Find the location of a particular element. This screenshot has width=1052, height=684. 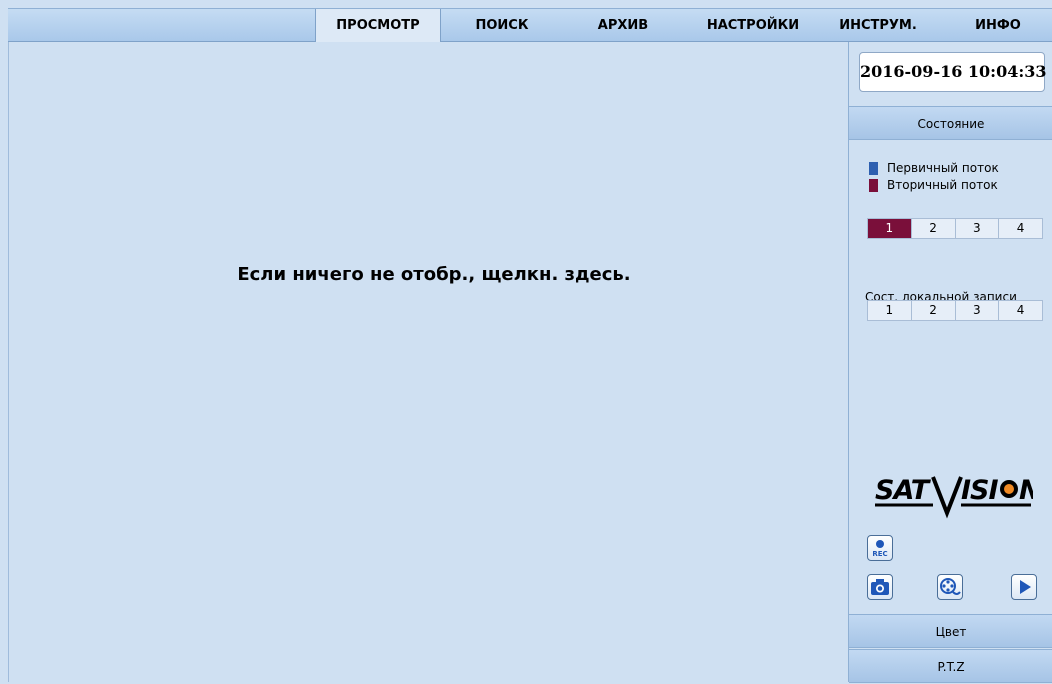

legend-primary-stream: Первичный поток is located at coordinates (934, 168).